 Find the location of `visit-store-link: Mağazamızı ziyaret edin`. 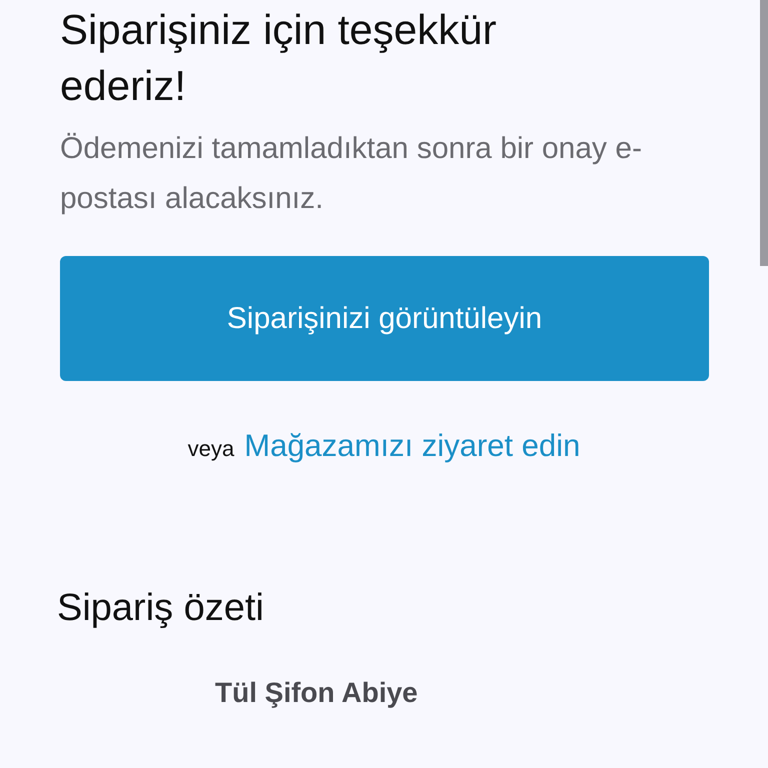

visit-store-link: Mağazamızı ziyaret edin is located at coordinates (412, 446).